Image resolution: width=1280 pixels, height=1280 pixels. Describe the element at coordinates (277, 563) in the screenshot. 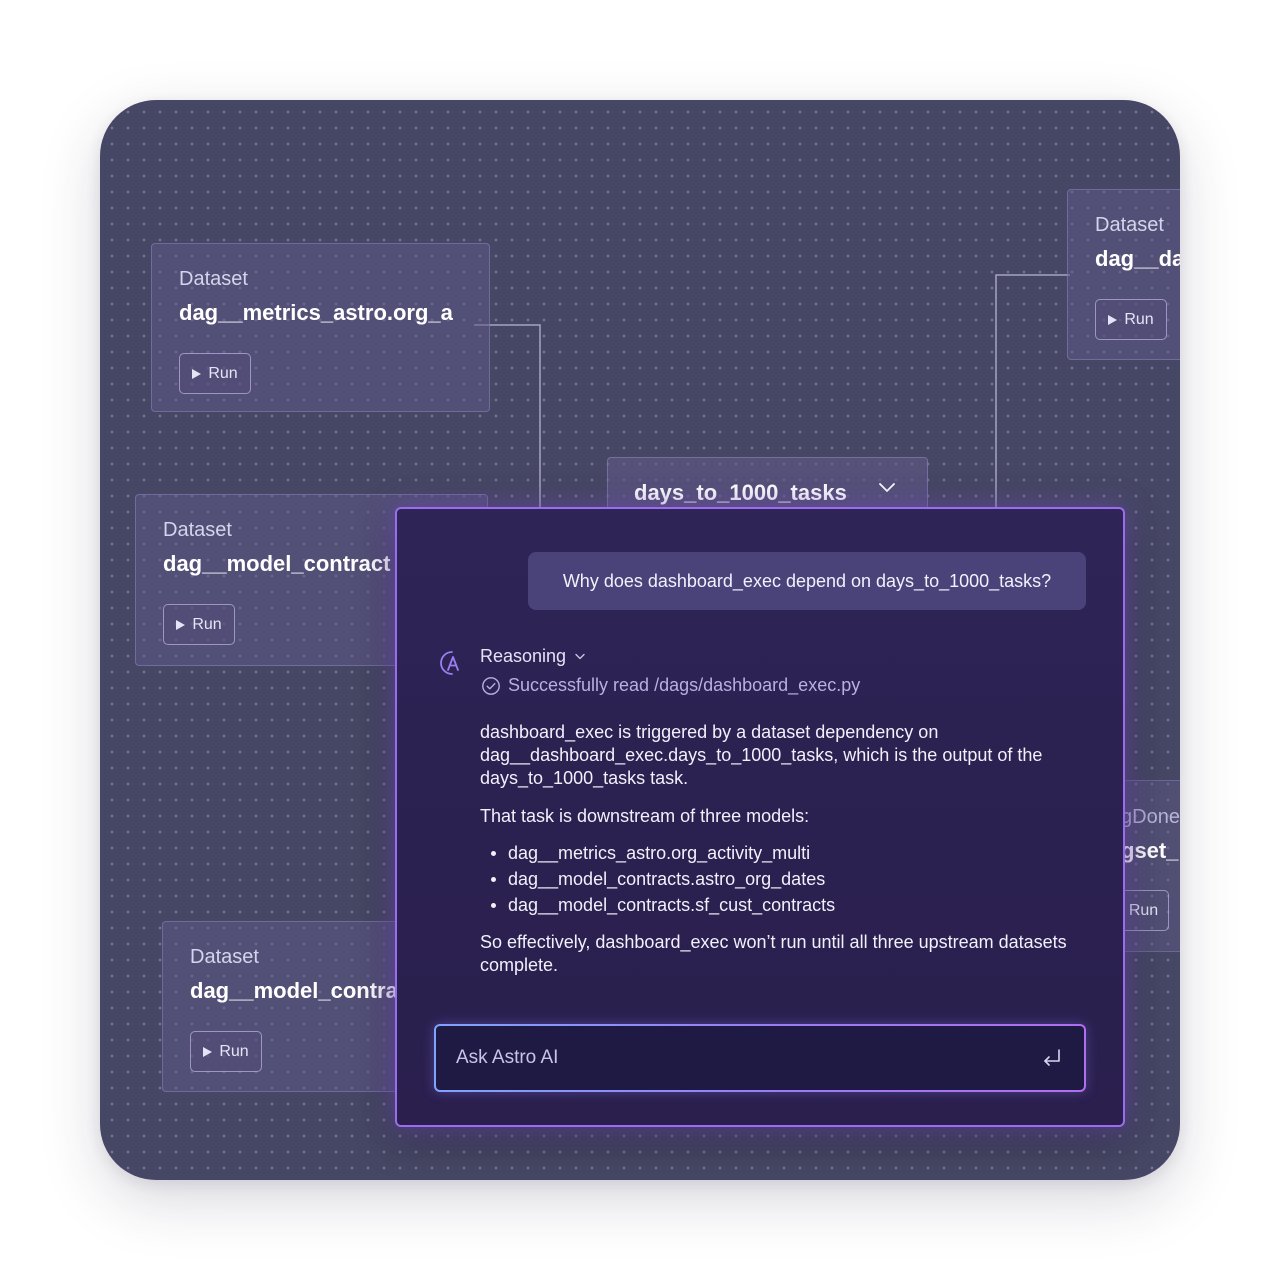

I see `node-name: dag__model_contract` at that location.